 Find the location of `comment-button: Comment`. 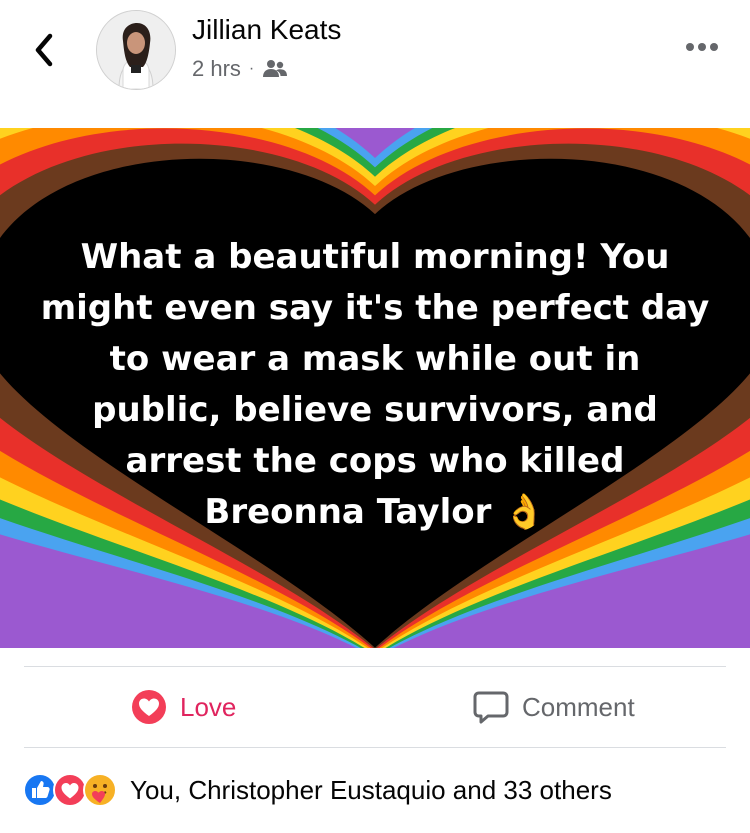

comment-button: Comment is located at coordinates (553, 707).